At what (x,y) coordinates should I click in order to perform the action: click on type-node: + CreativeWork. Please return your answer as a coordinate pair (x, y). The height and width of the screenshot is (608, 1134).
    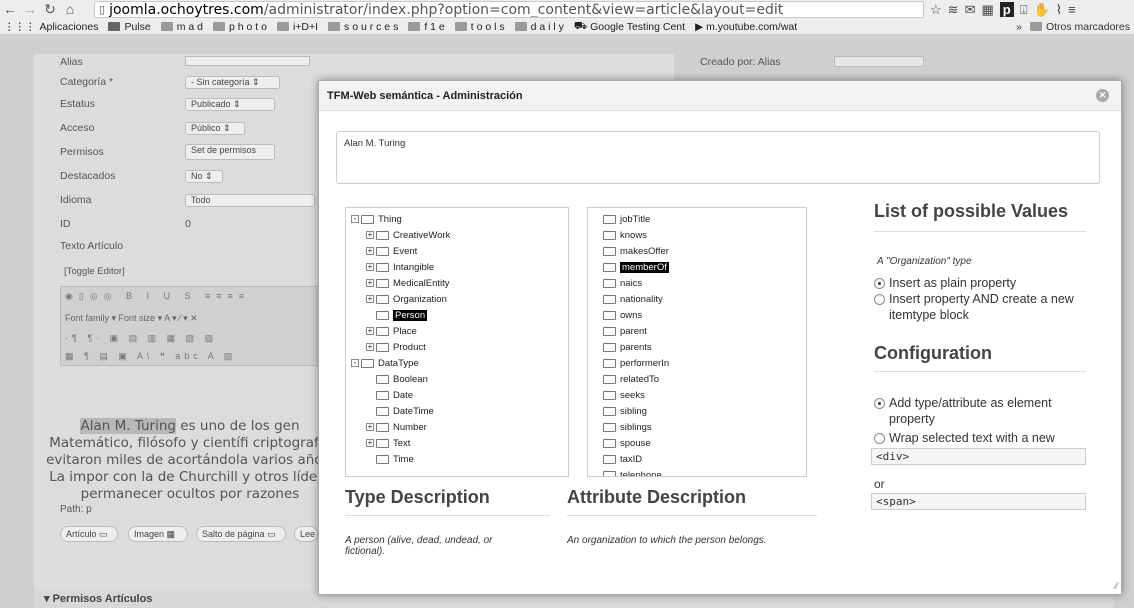
    Looking at the image, I should click on (459, 235).